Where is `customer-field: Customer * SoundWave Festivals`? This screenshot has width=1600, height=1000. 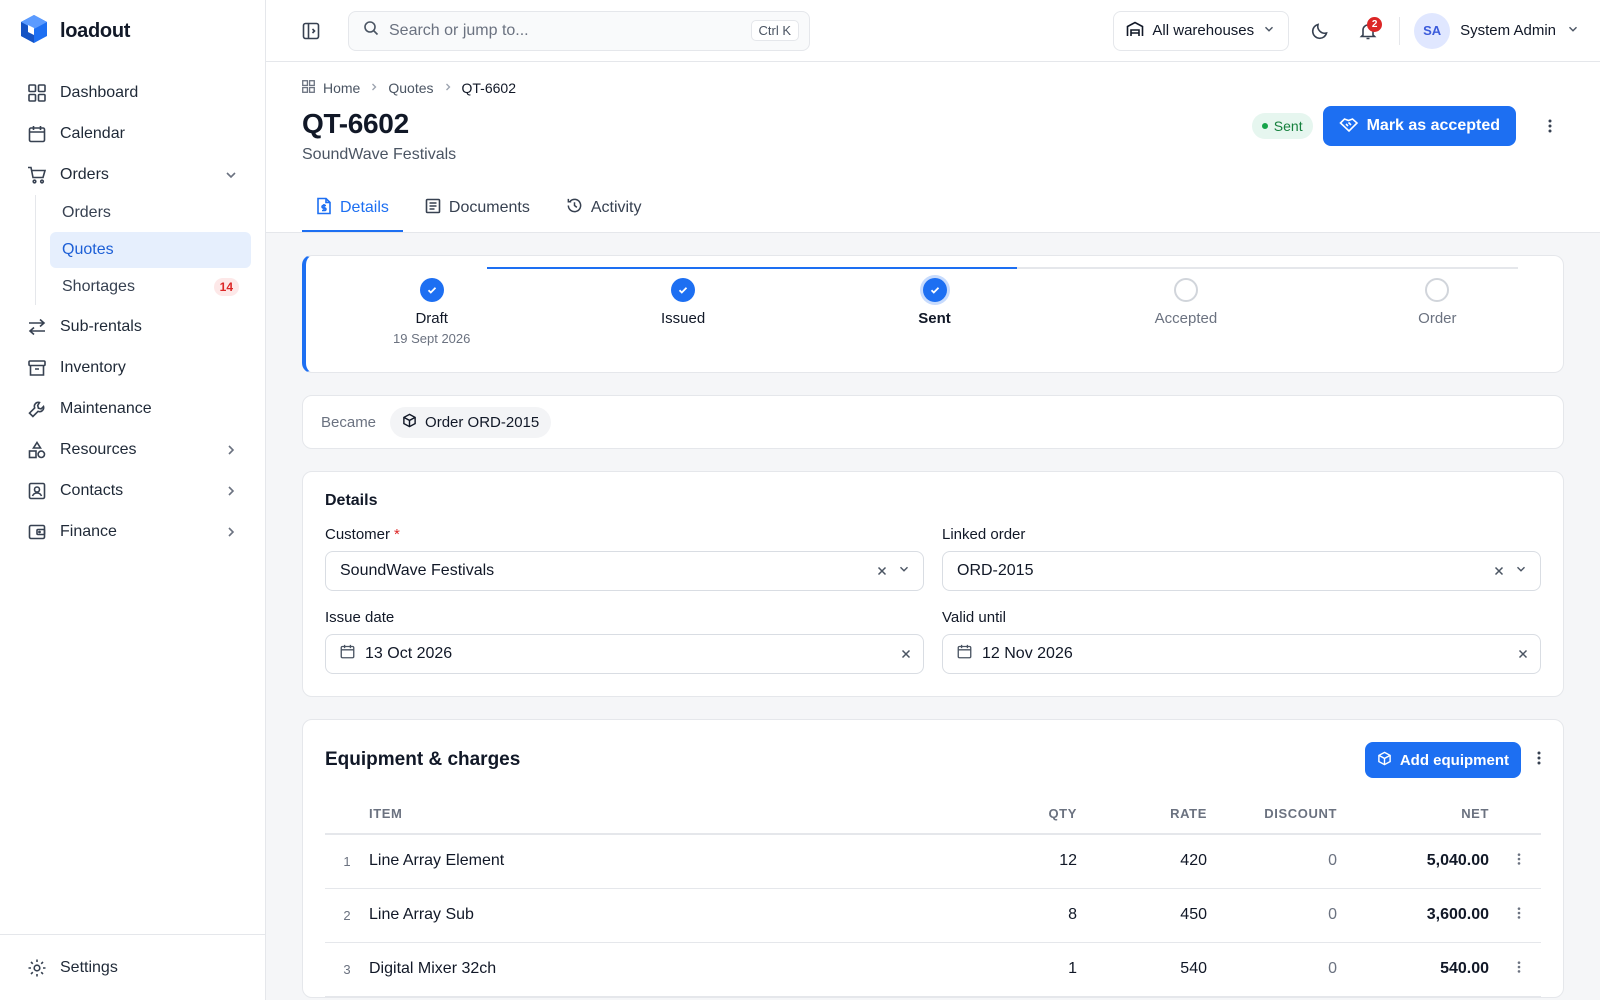
customer-field: Customer * SoundWave Festivals is located at coordinates (624, 558).